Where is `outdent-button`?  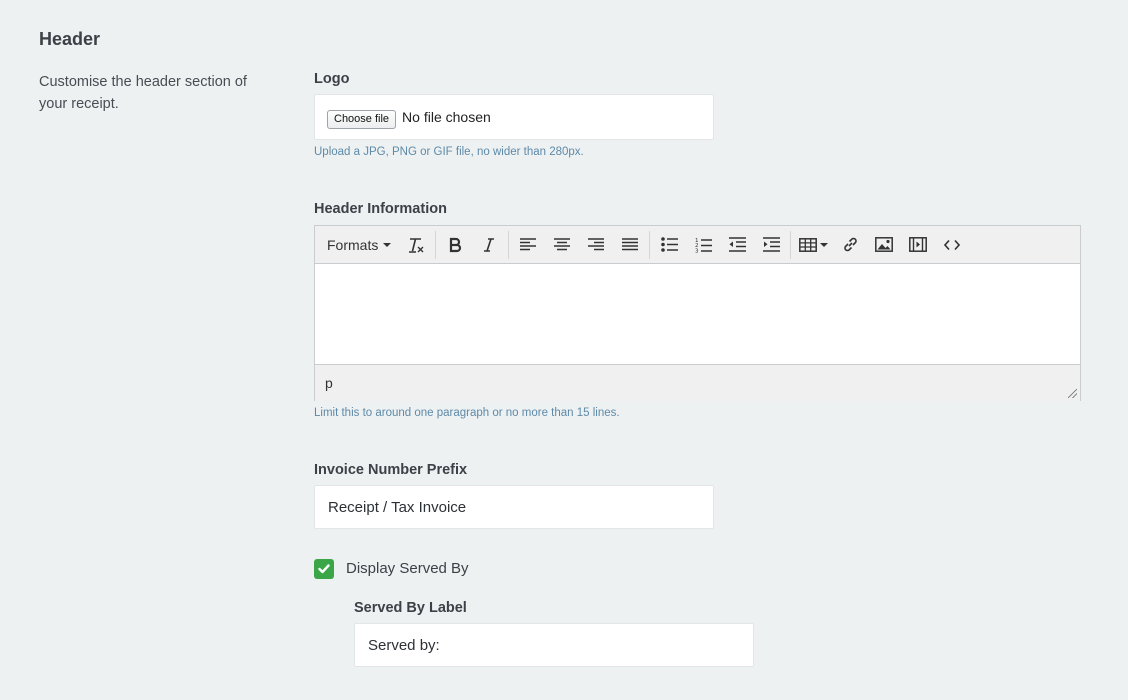 outdent-button is located at coordinates (737, 245).